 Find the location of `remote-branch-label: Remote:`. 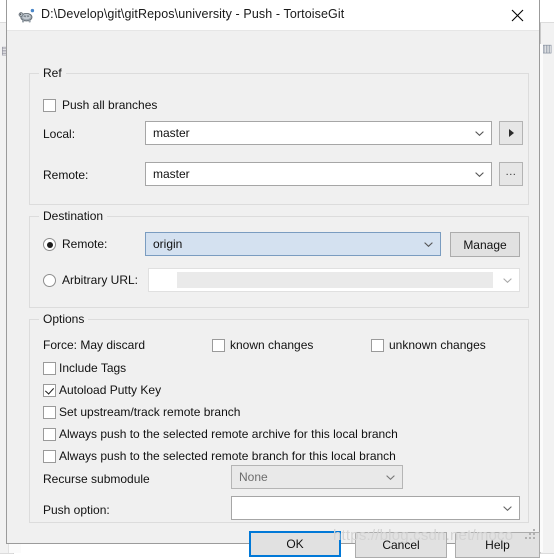

remote-branch-label: Remote: is located at coordinates (66, 175).